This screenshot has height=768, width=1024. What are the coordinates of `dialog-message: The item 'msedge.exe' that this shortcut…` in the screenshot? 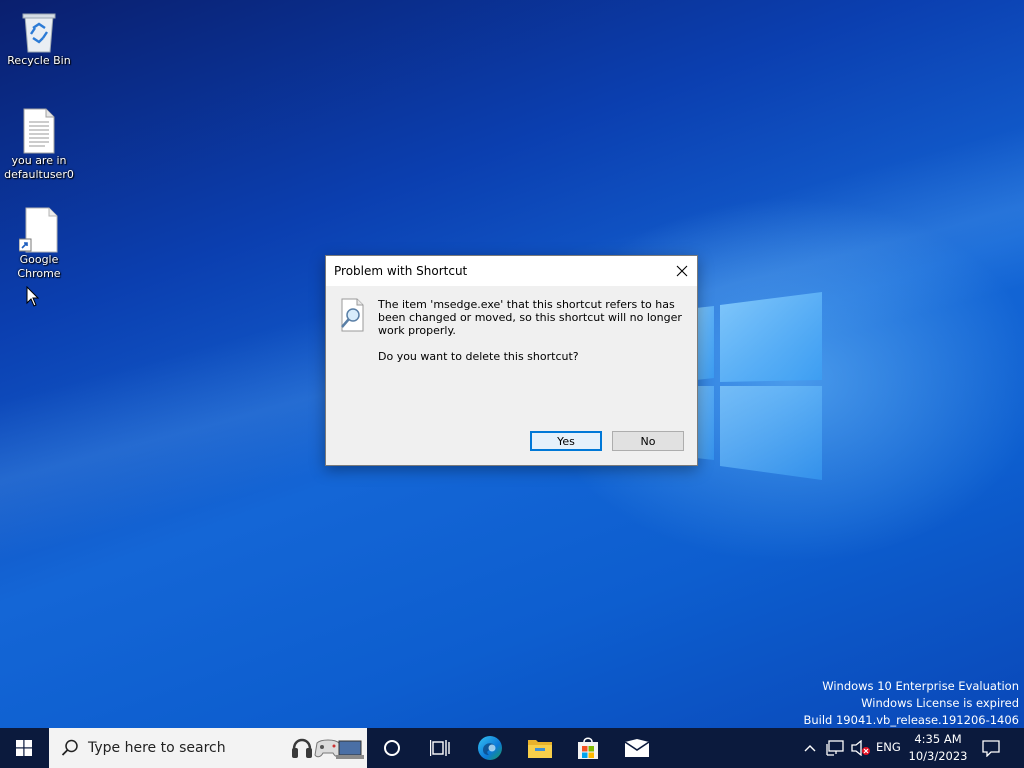 It's located at (534, 337).